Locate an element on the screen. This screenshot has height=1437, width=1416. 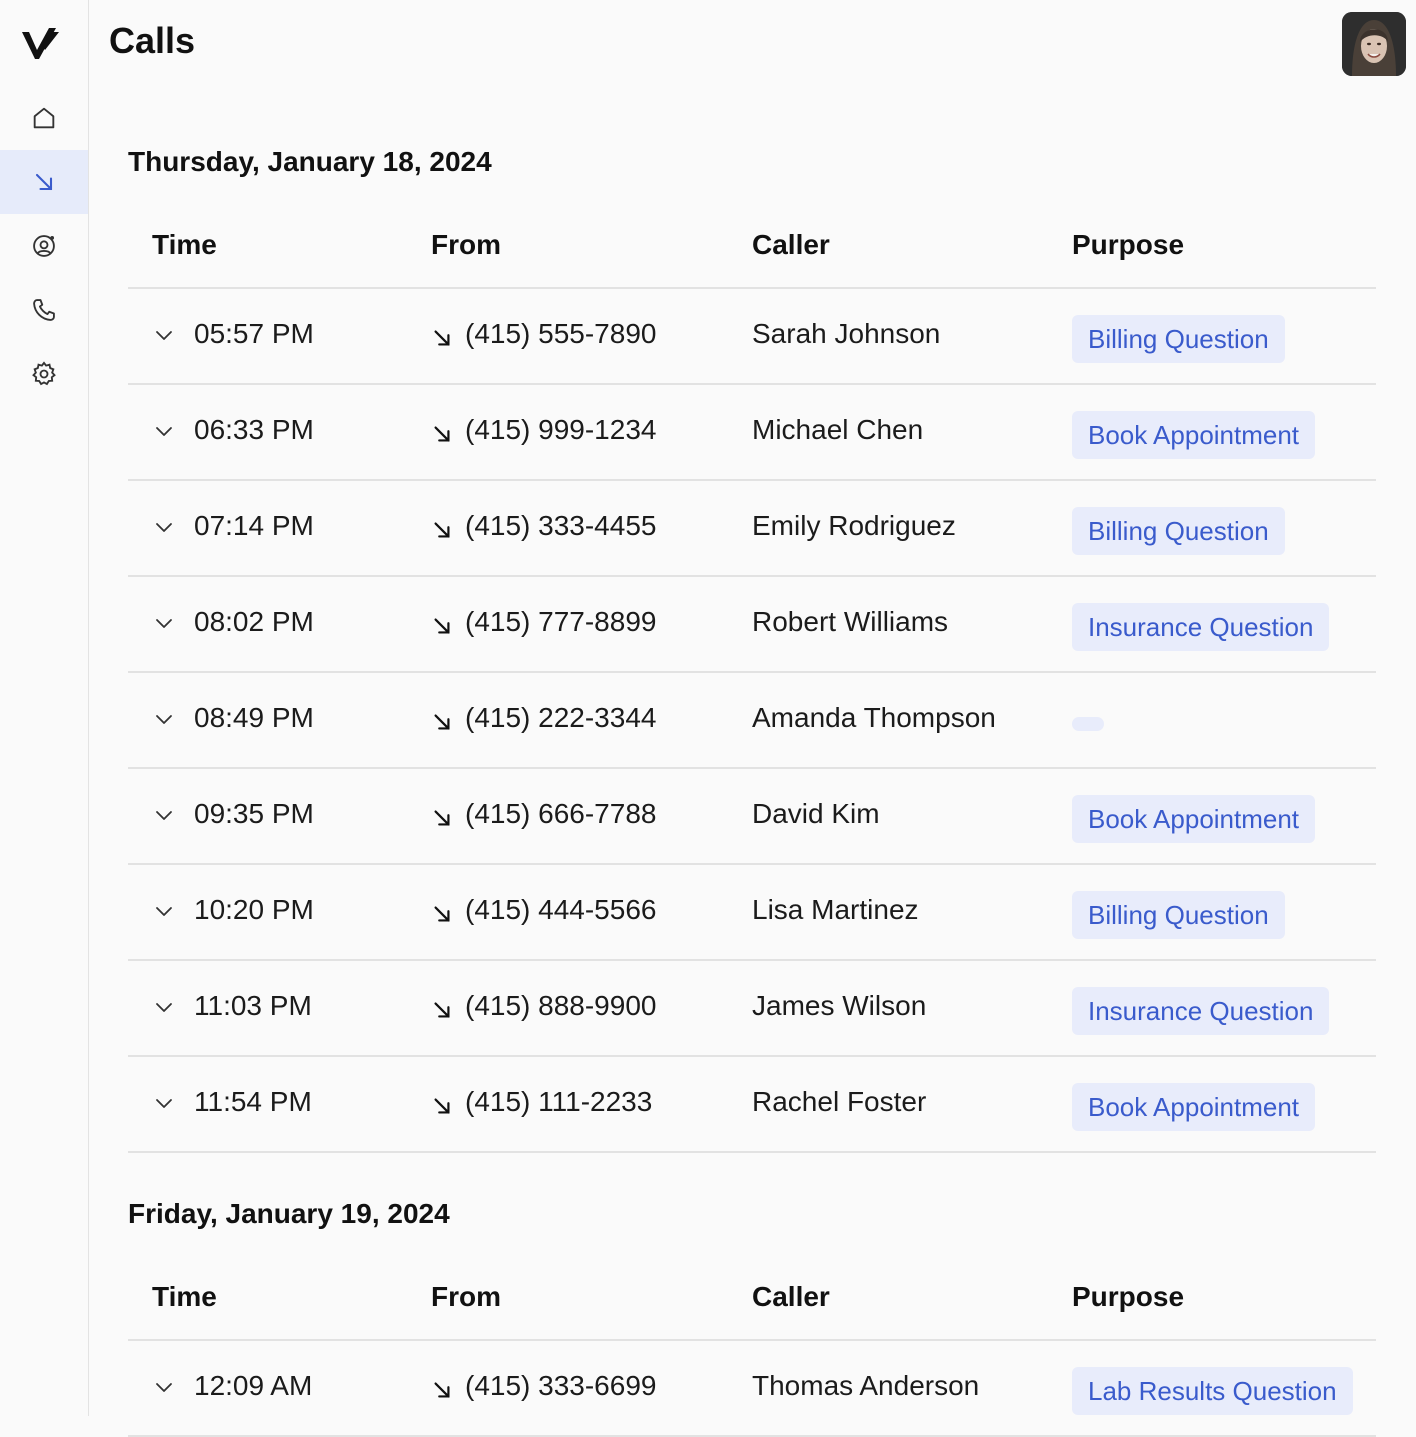
incoming-call-arrow-icon is located at coordinates (44, 182).